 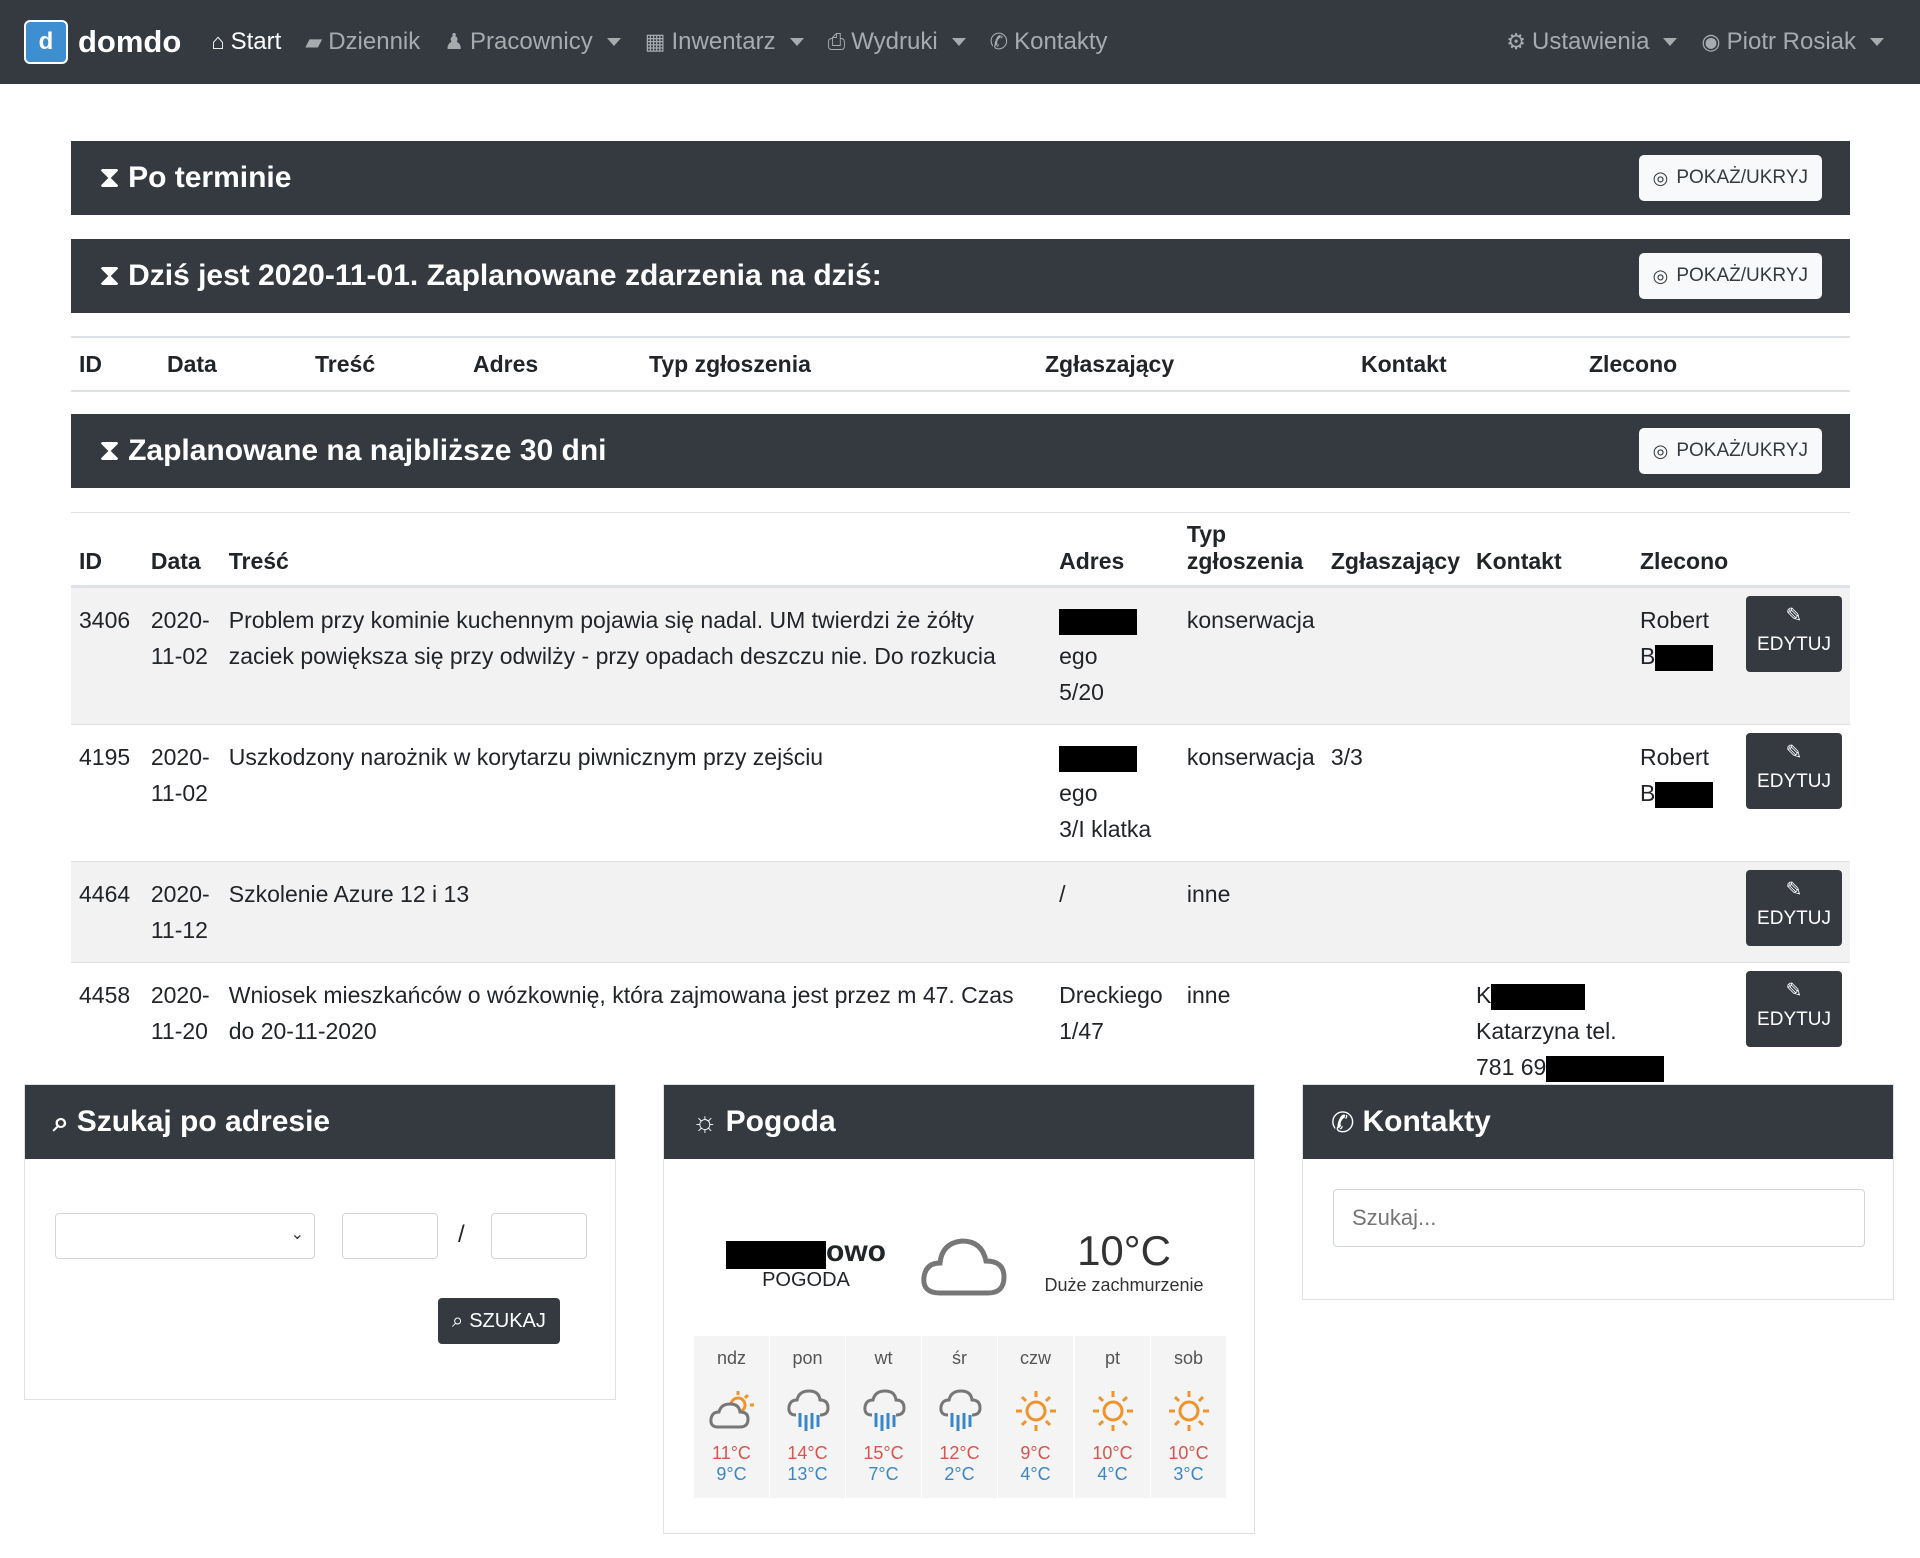 I want to click on nav-wydruki: ⎙ Wydruki, so click(x=897, y=42).